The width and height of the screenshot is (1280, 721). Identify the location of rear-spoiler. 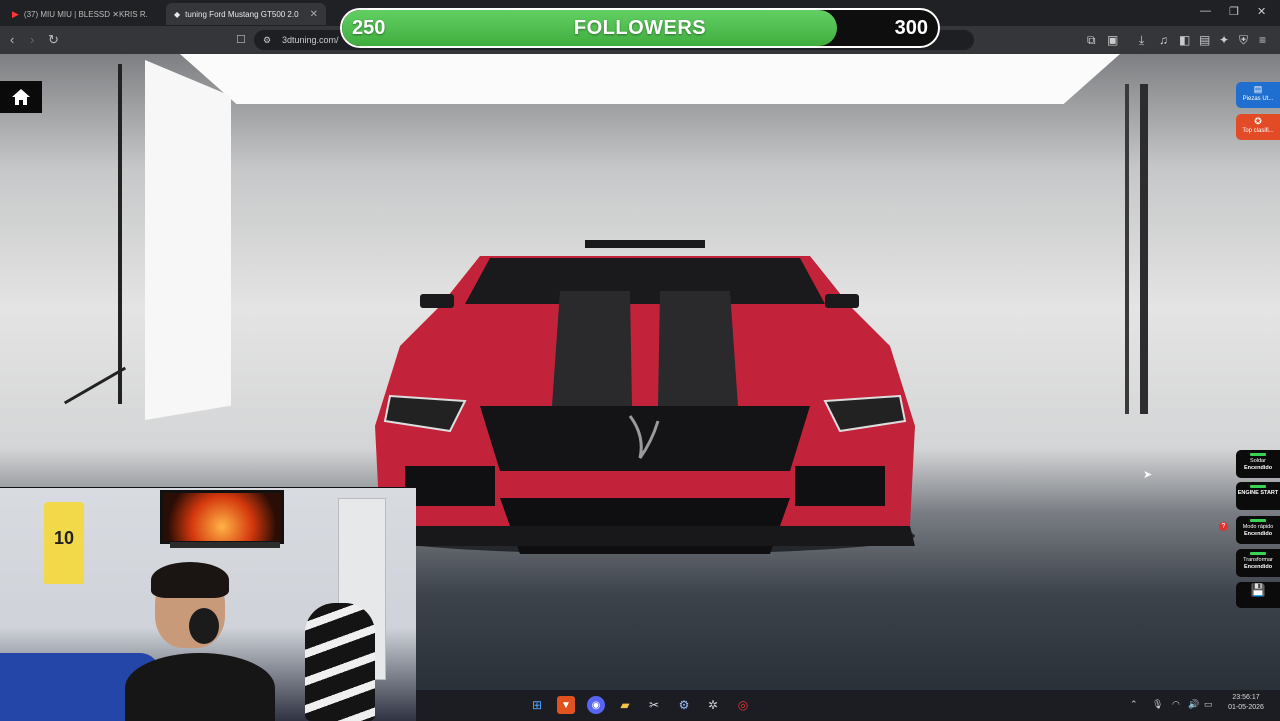
(645, 244).